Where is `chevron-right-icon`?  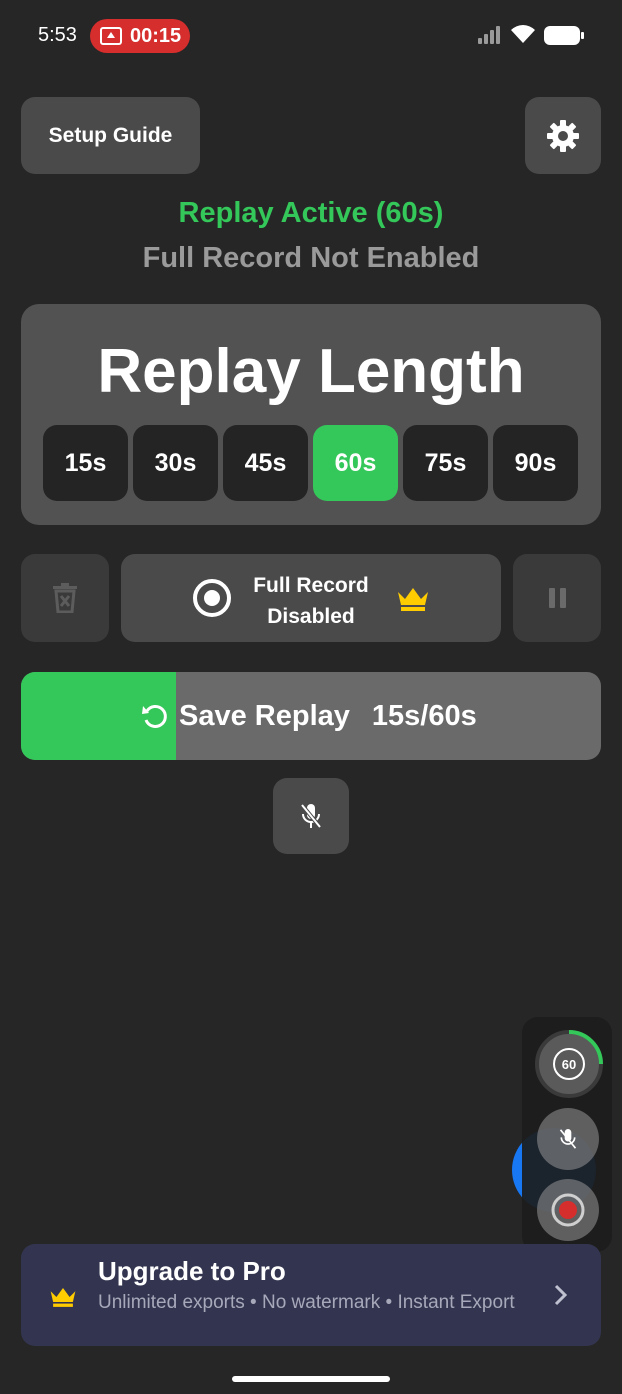 chevron-right-icon is located at coordinates (561, 1295).